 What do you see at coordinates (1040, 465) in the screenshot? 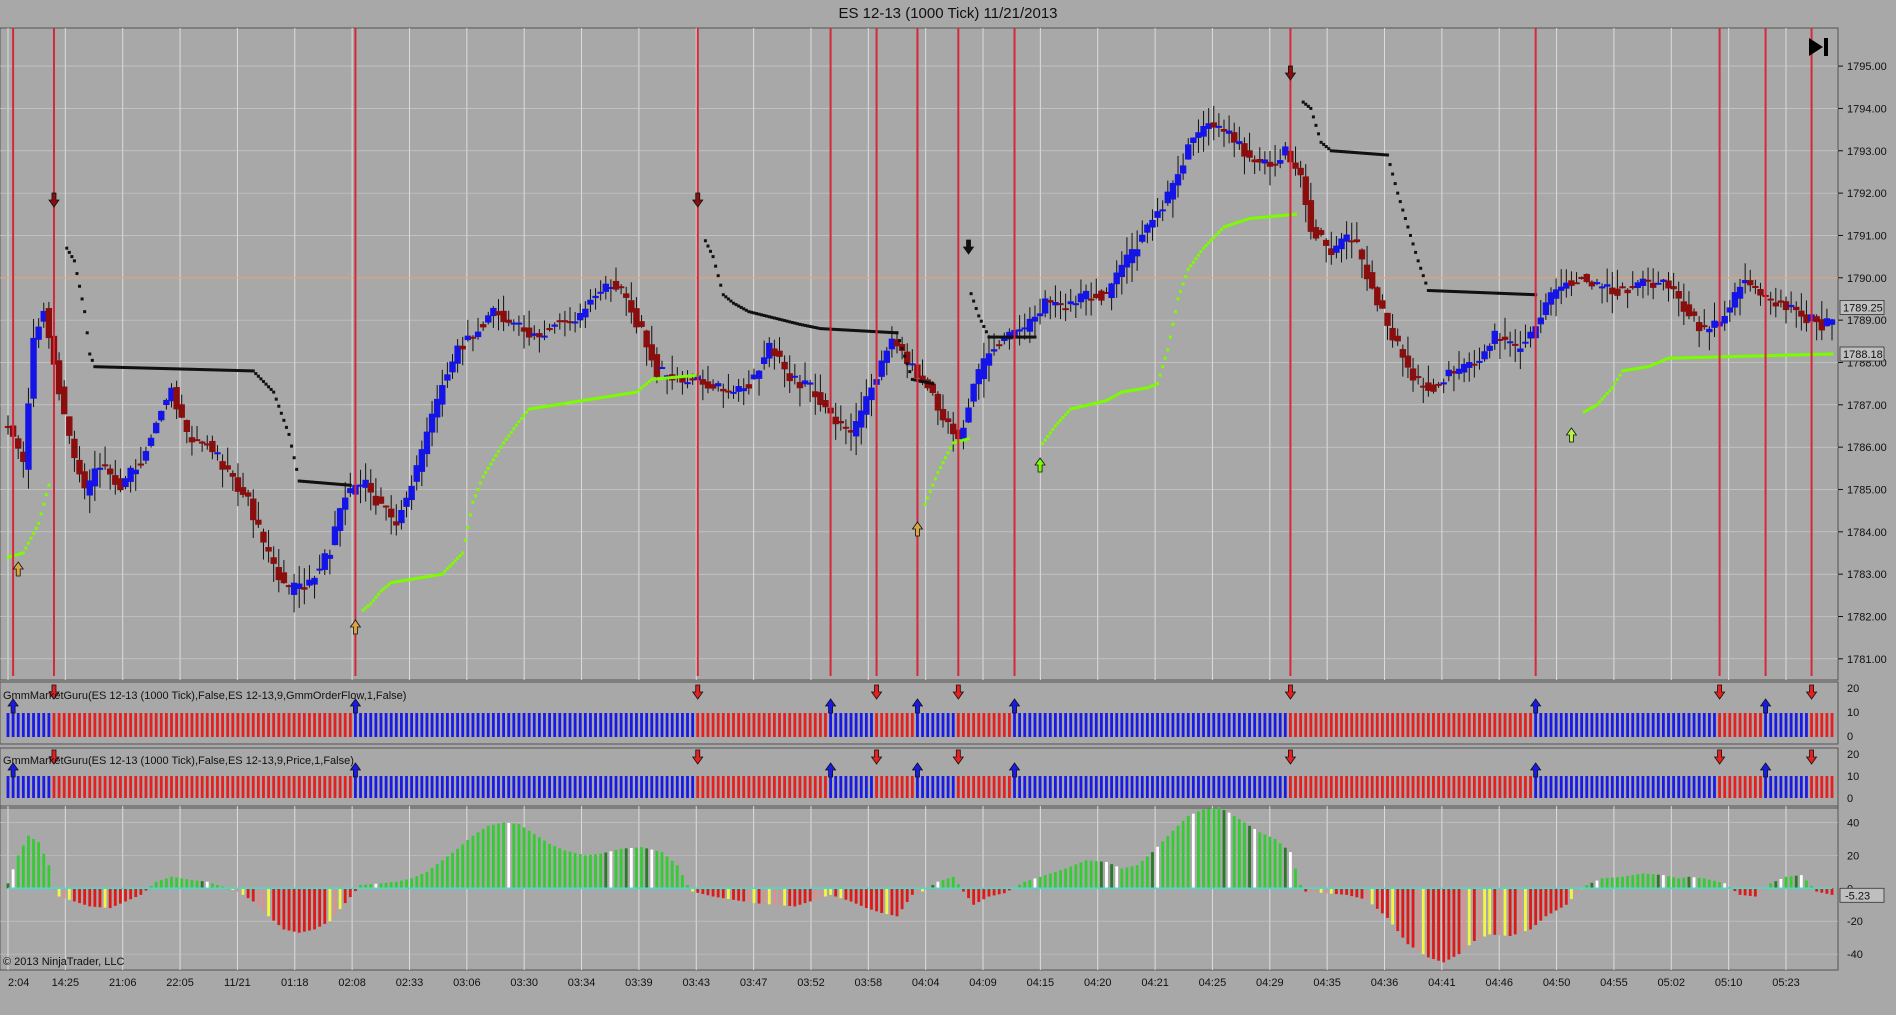
I see `up-arrow-icon` at bounding box center [1040, 465].